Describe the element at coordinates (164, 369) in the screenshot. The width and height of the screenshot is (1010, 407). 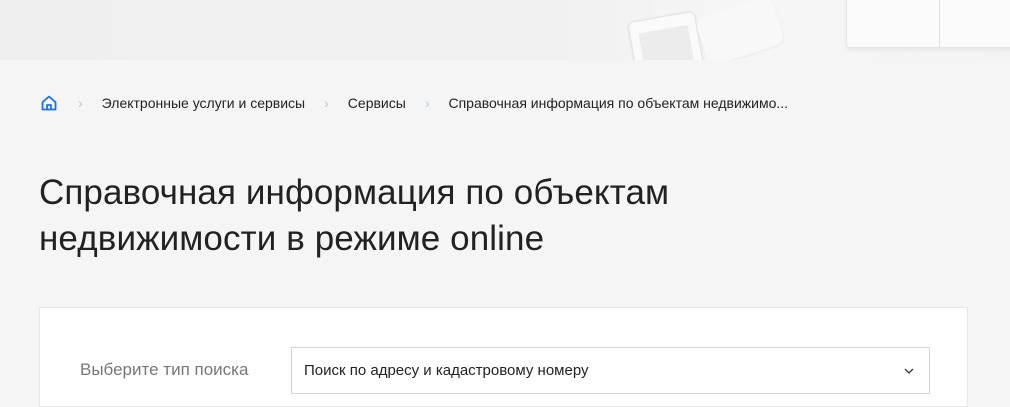
I see `search-type-label: Выберите тип поиска` at that location.